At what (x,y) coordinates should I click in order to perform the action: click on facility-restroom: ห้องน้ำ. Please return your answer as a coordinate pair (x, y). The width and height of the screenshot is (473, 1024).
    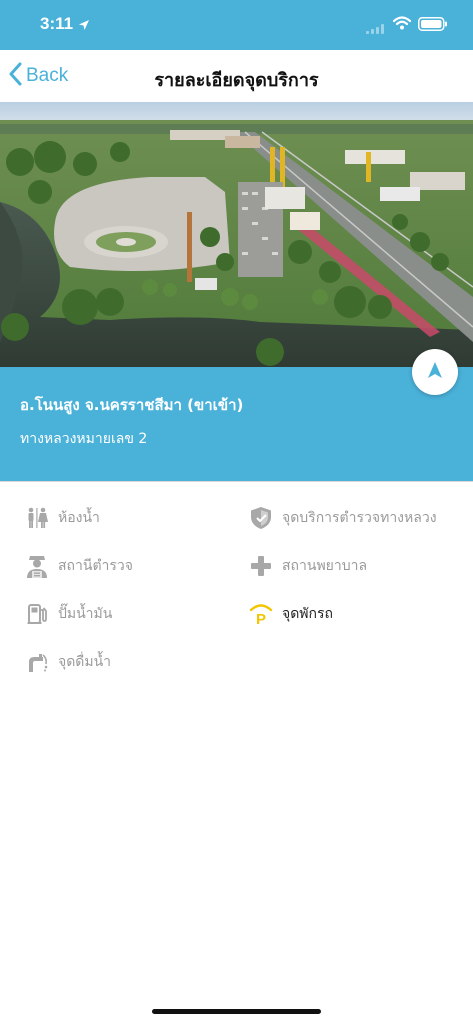
    Looking at the image, I should click on (62, 518).